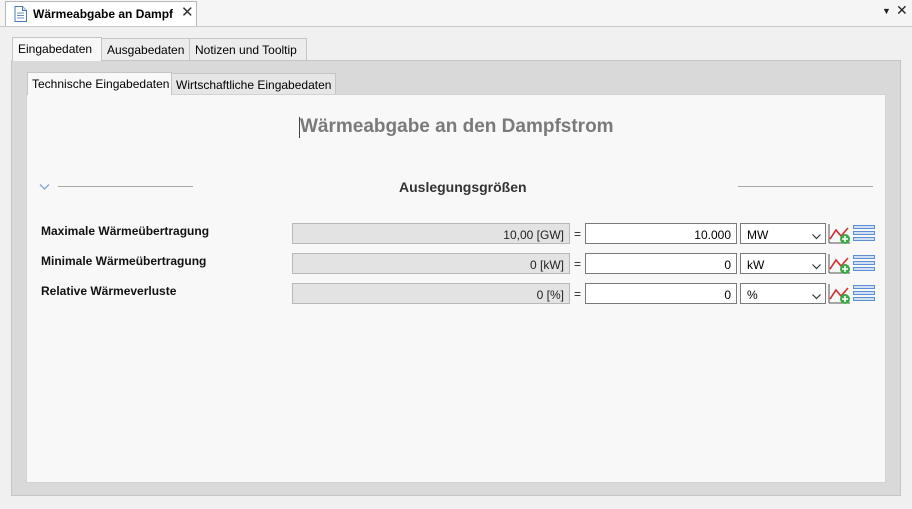 This screenshot has width=912, height=509. What do you see at coordinates (187, 12) in the screenshot?
I see `close-icon: ✕` at bounding box center [187, 12].